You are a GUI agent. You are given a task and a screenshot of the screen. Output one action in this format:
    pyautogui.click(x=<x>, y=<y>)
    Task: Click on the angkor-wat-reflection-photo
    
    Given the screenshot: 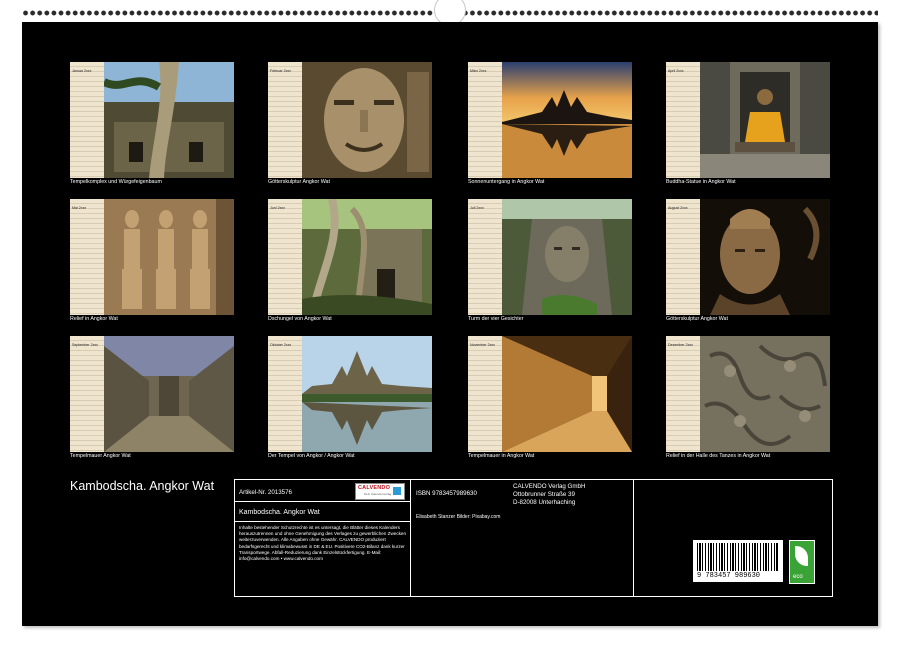 What is the action you would take?
    pyautogui.click(x=367, y=394)
    